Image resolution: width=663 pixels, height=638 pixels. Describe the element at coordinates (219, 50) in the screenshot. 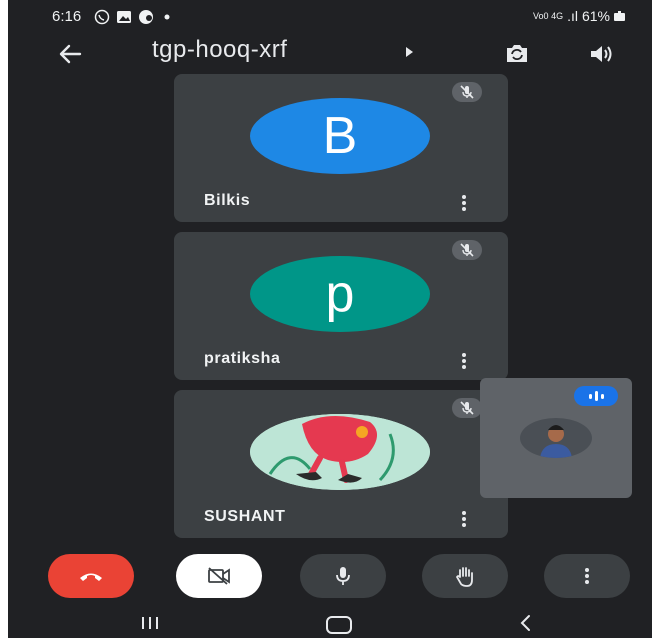

I see `meeting-code: tgp-hooq-xrf` at that location.